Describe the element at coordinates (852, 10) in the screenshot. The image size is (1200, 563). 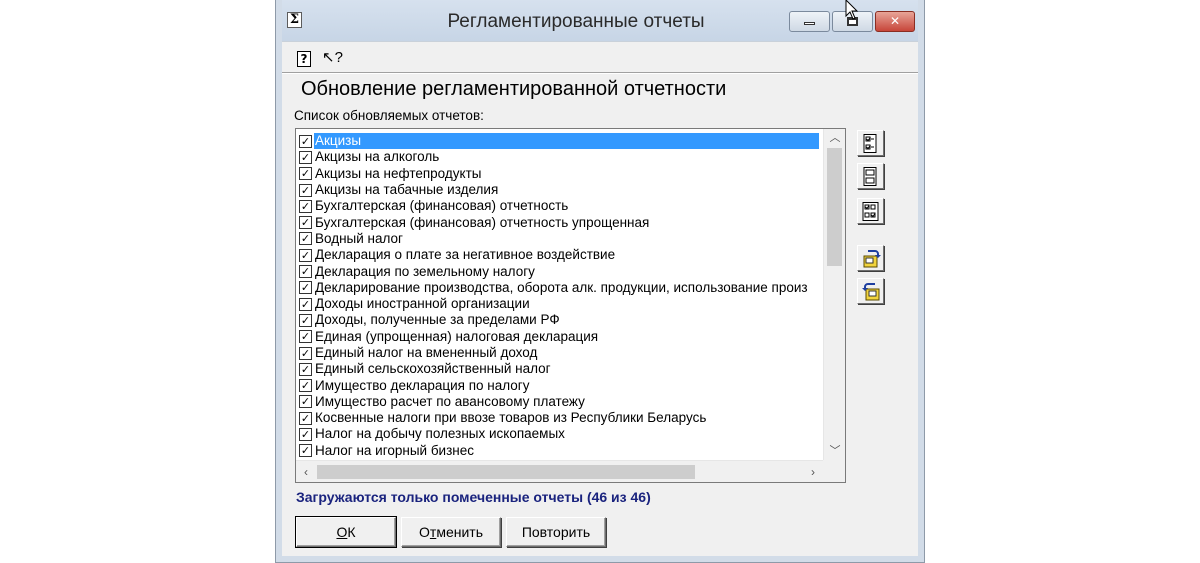
I see `mouse-cursor-icon` at that location.